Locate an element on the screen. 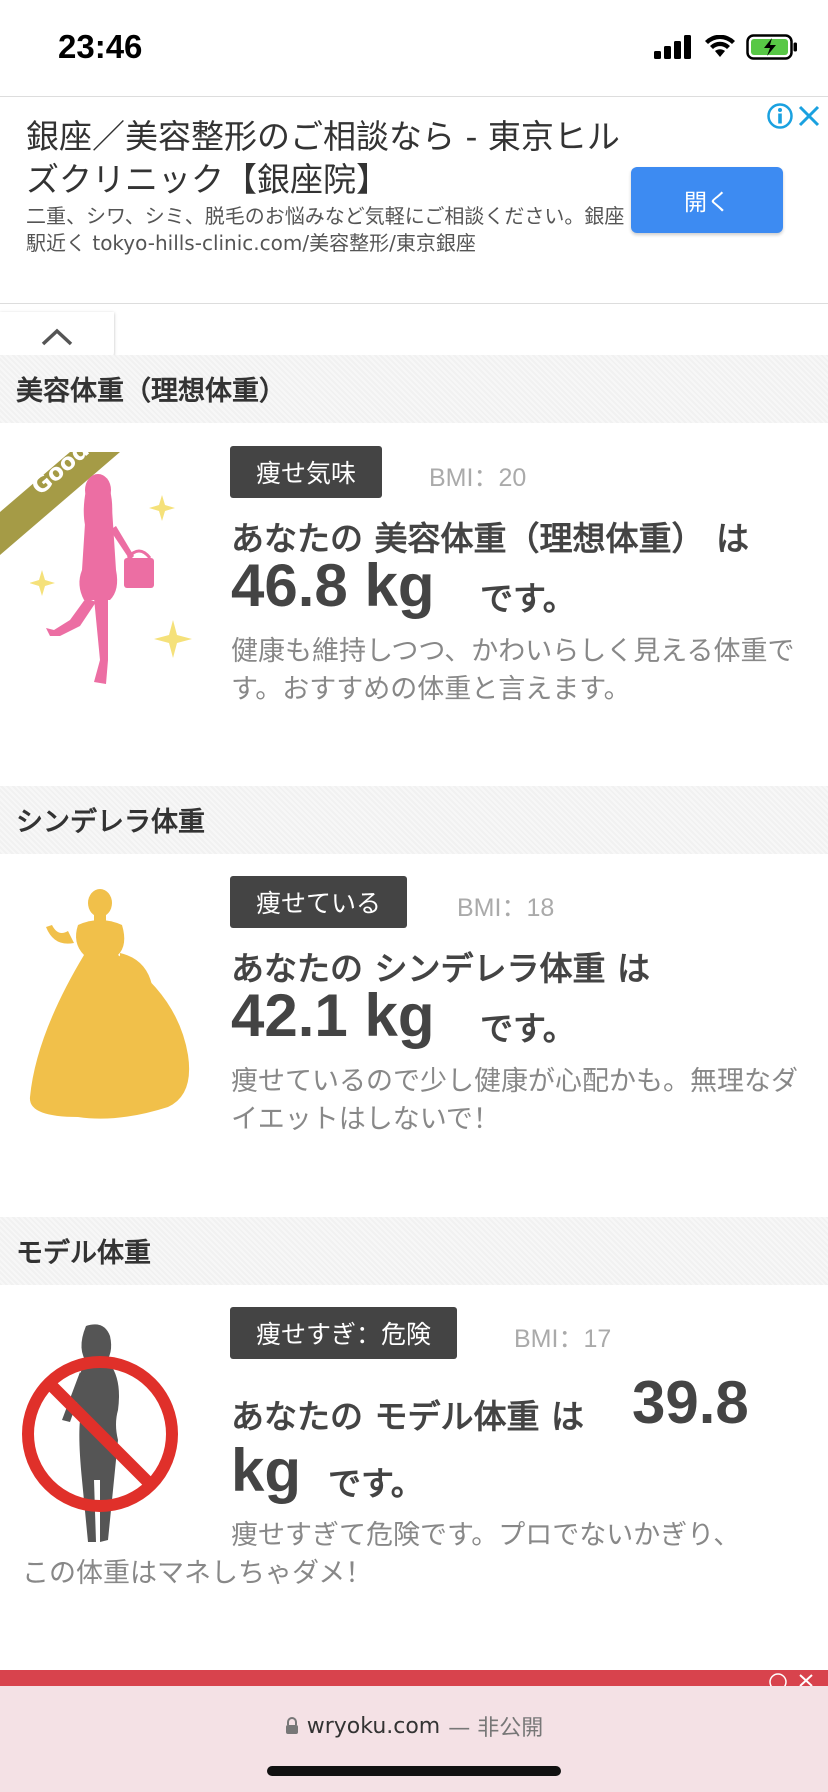  ad-info-icon is located at coordinates (780, 116).